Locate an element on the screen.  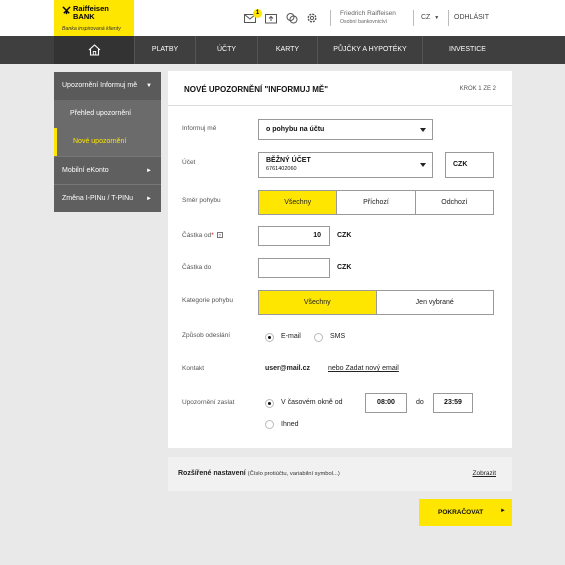
kategorie-segmented: Všechny Jen vybrané is located at coordinates (376, 302).